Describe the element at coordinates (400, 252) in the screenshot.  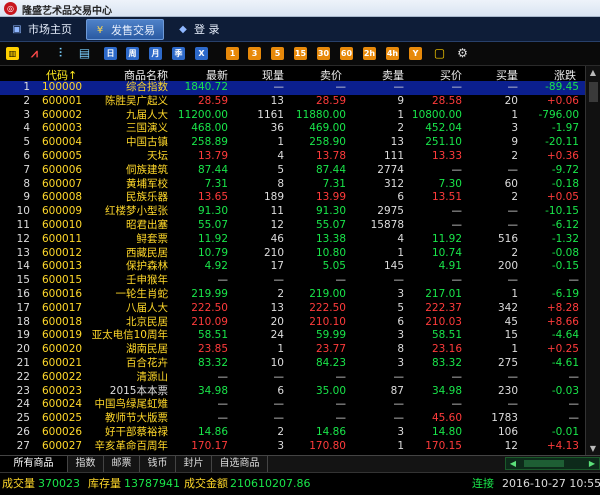
I see `ask-volume-cell: 1` at that location.